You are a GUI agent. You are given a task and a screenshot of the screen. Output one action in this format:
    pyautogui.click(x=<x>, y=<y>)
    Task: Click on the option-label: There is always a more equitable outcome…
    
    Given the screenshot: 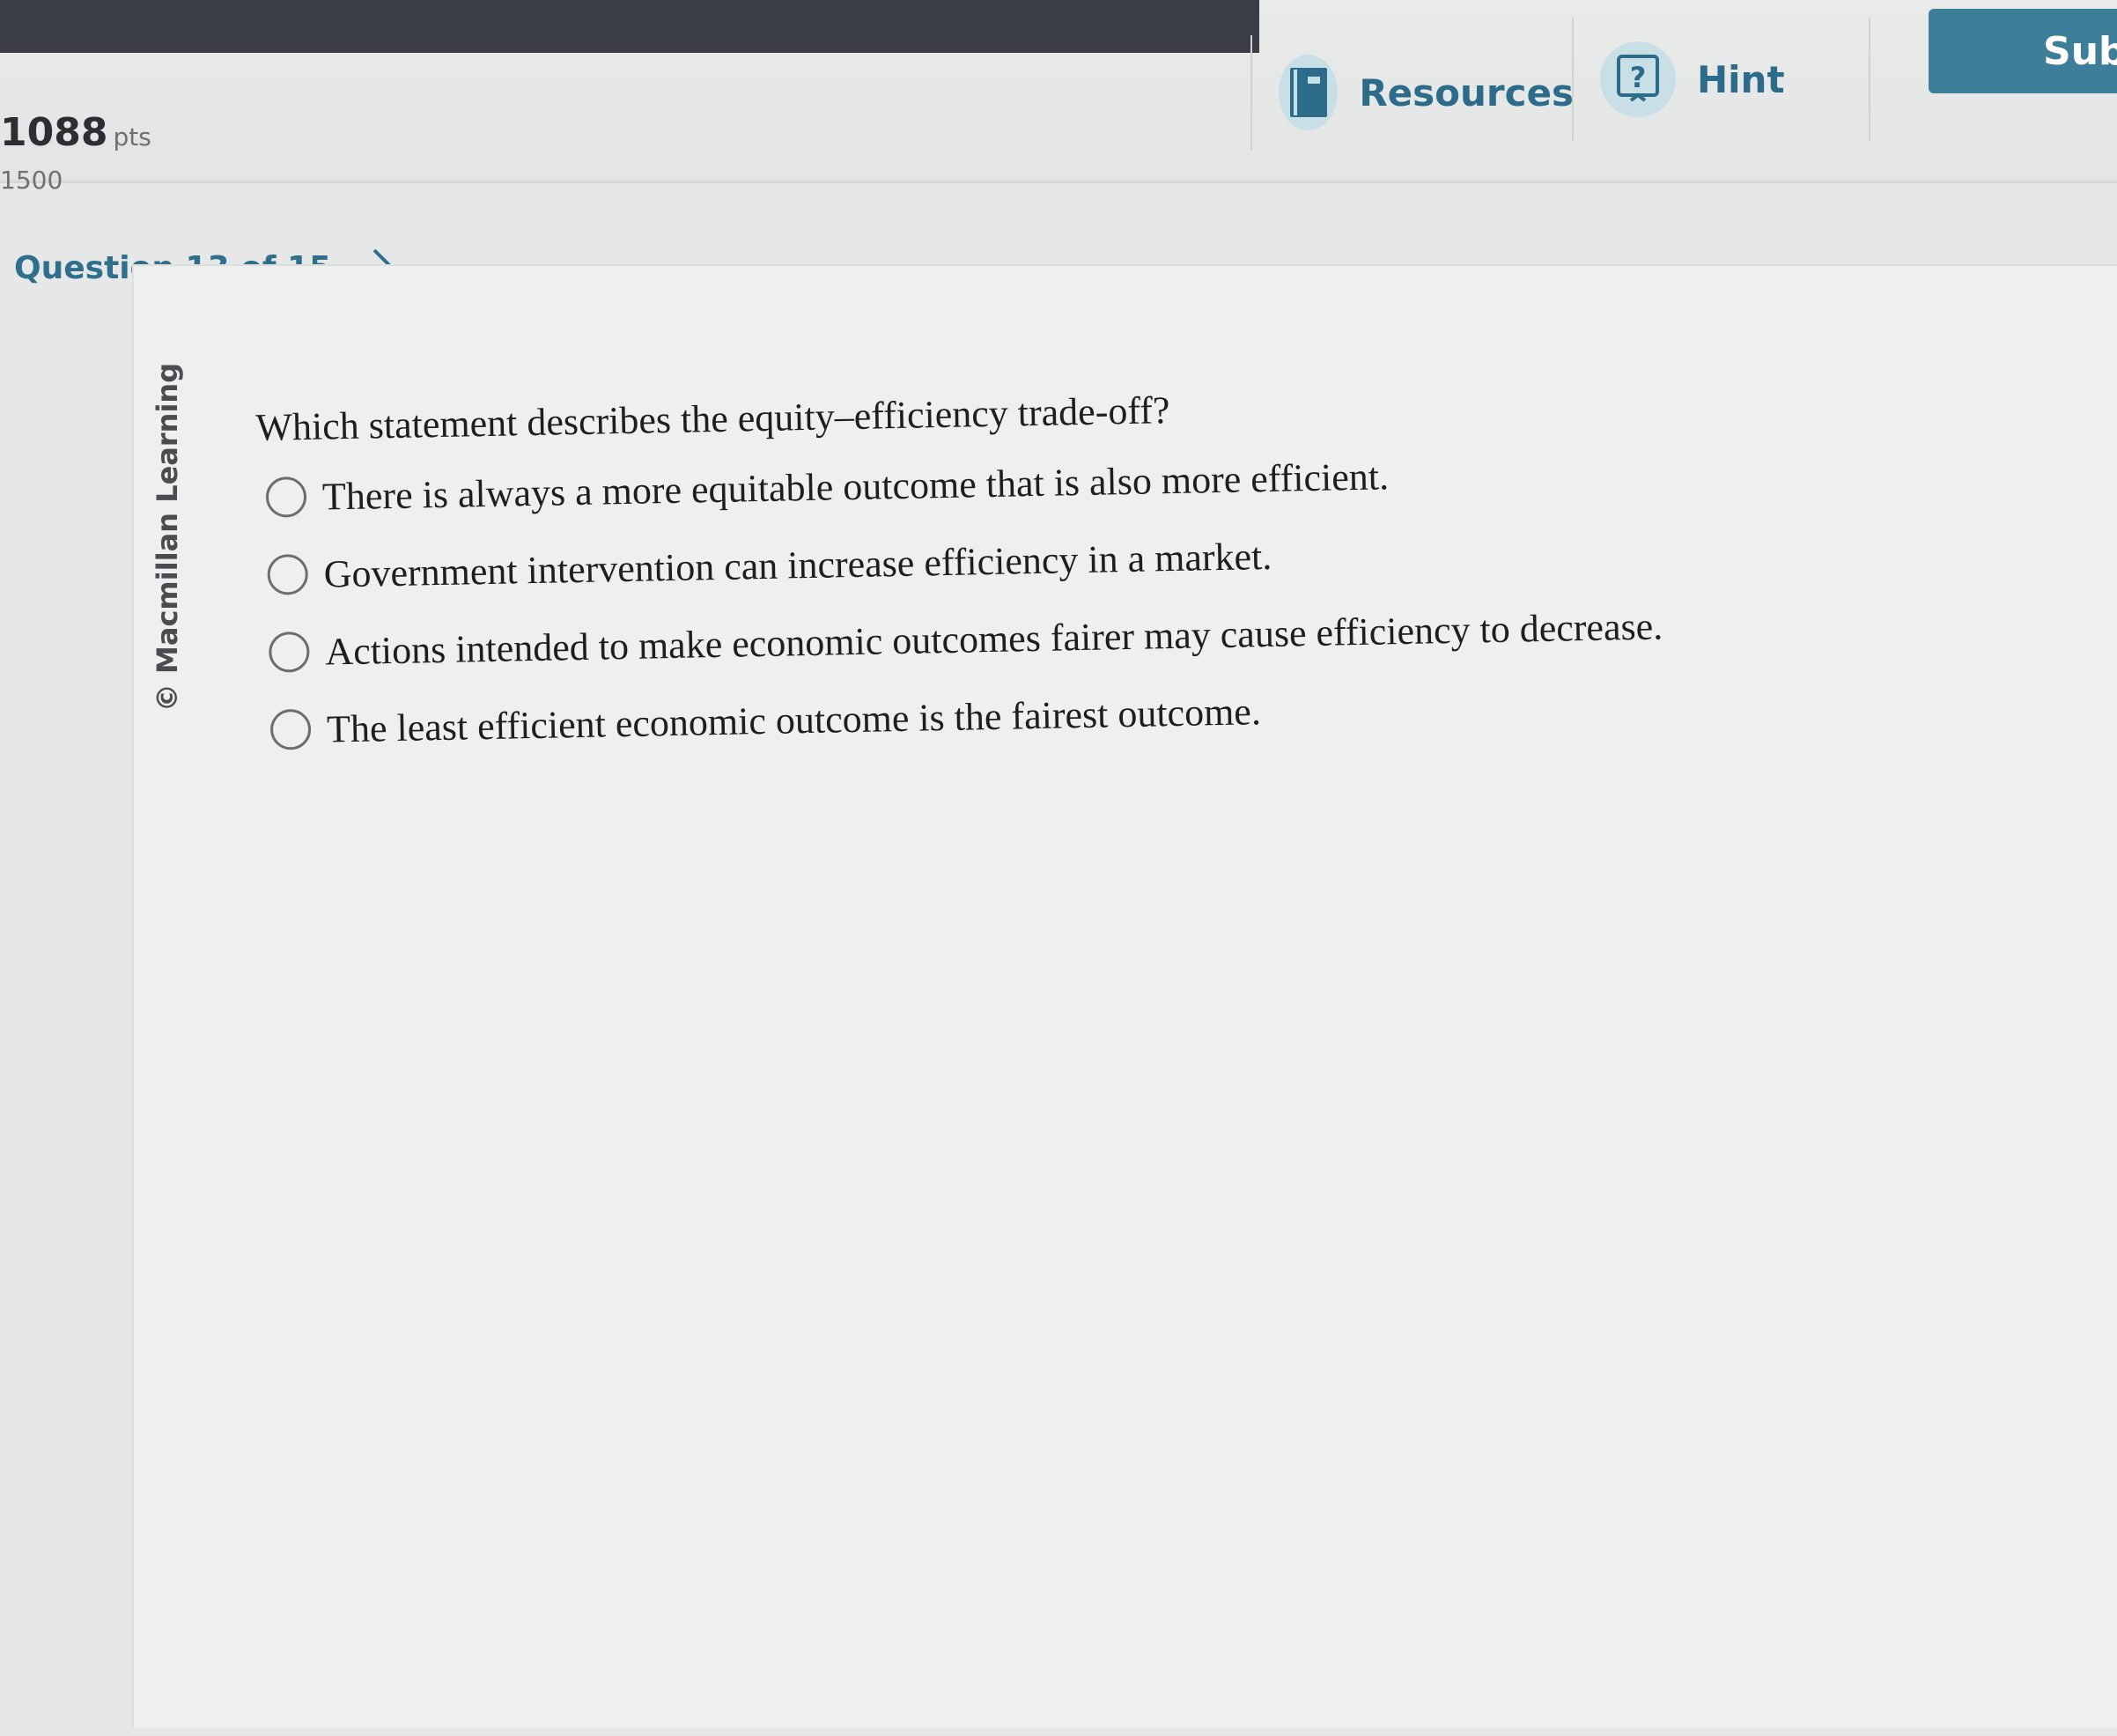 What is the action you would take?
    pyautogui.click(x=856, y=486)
    